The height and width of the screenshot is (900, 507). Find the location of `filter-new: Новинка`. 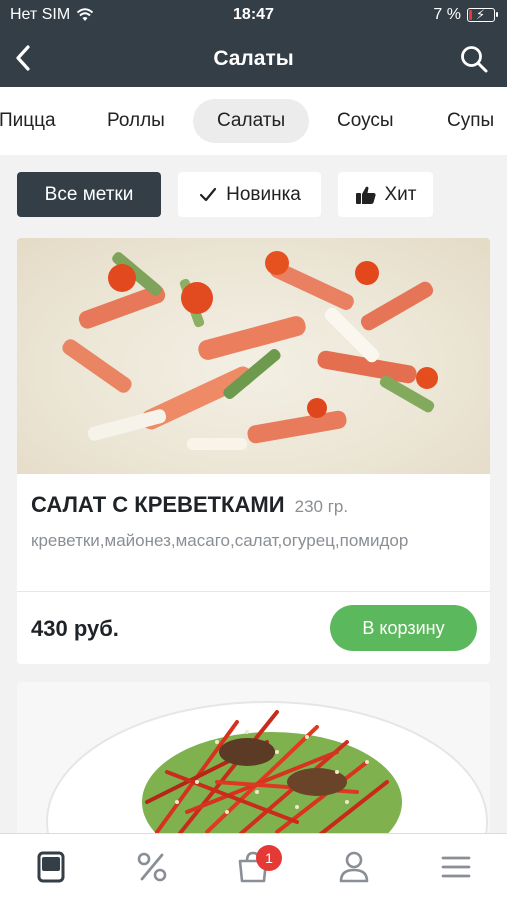

filter-new: Новинка is located at coordinates (249, 194).